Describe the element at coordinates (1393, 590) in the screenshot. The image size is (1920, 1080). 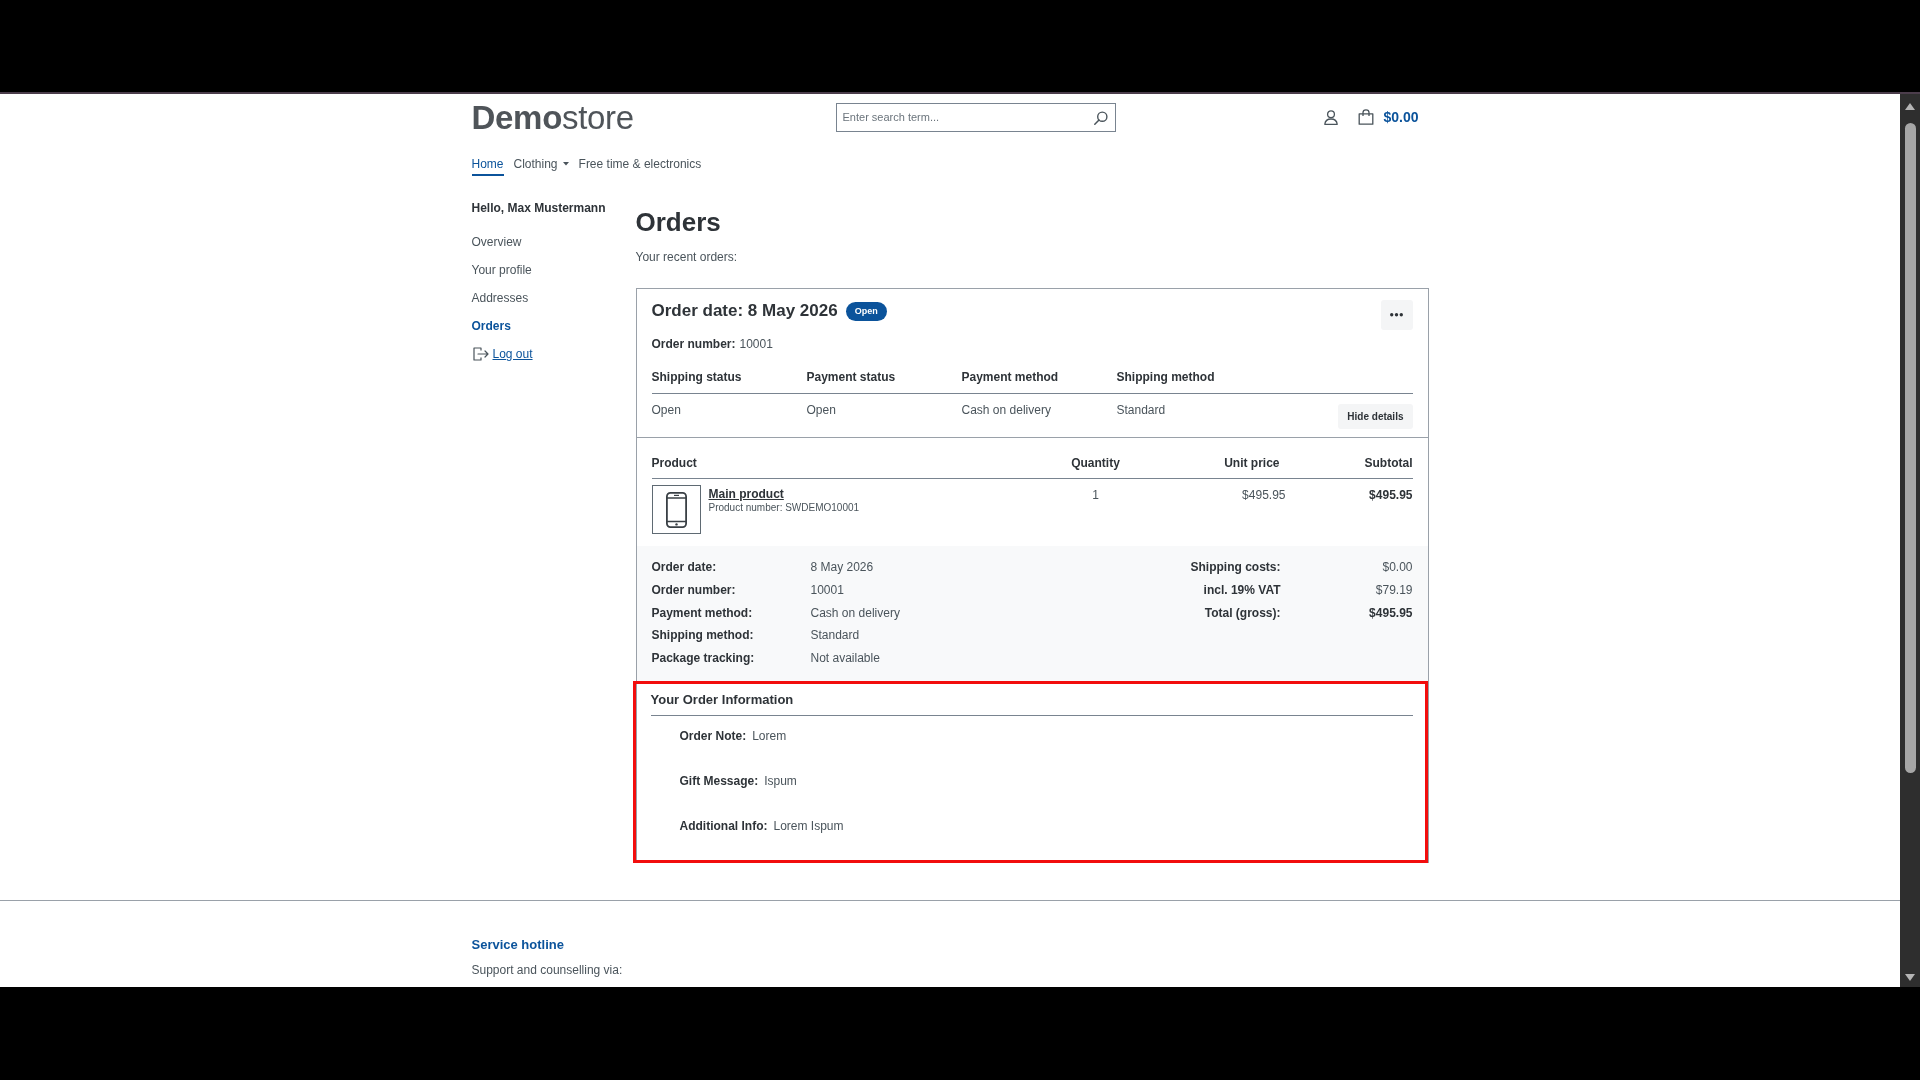
I see `summary-value: $79.19` at that location.